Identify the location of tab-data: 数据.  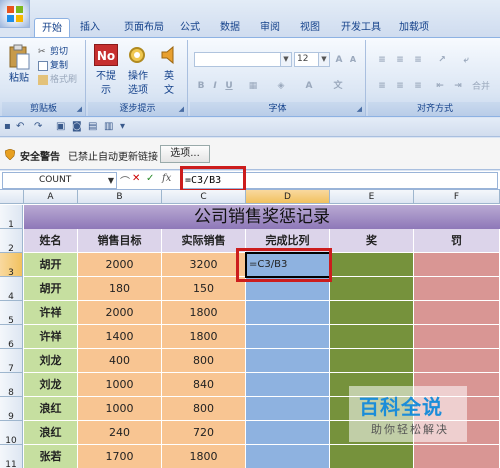
(230, 27).